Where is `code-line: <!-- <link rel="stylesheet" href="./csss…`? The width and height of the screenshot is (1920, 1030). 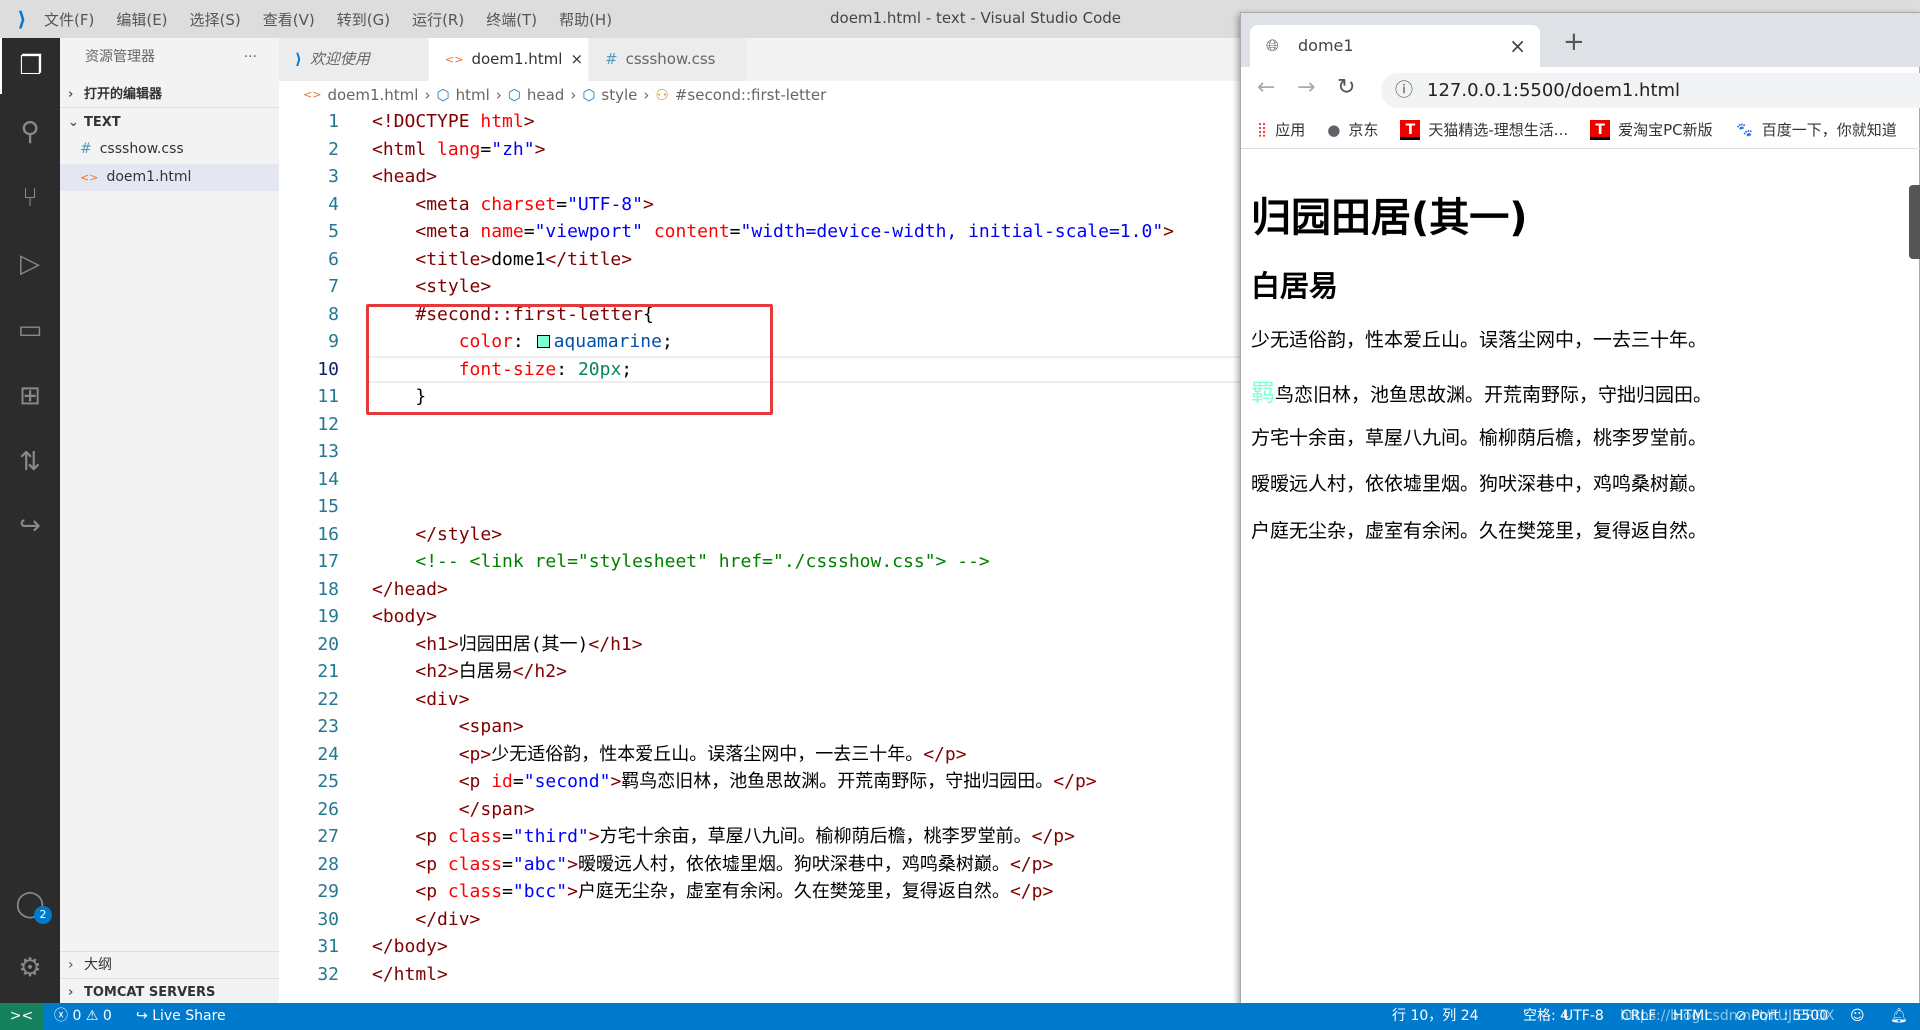
code-line: <!-- <link rel="stylesheet" href="./csss… is located at coordinates (680, 562).